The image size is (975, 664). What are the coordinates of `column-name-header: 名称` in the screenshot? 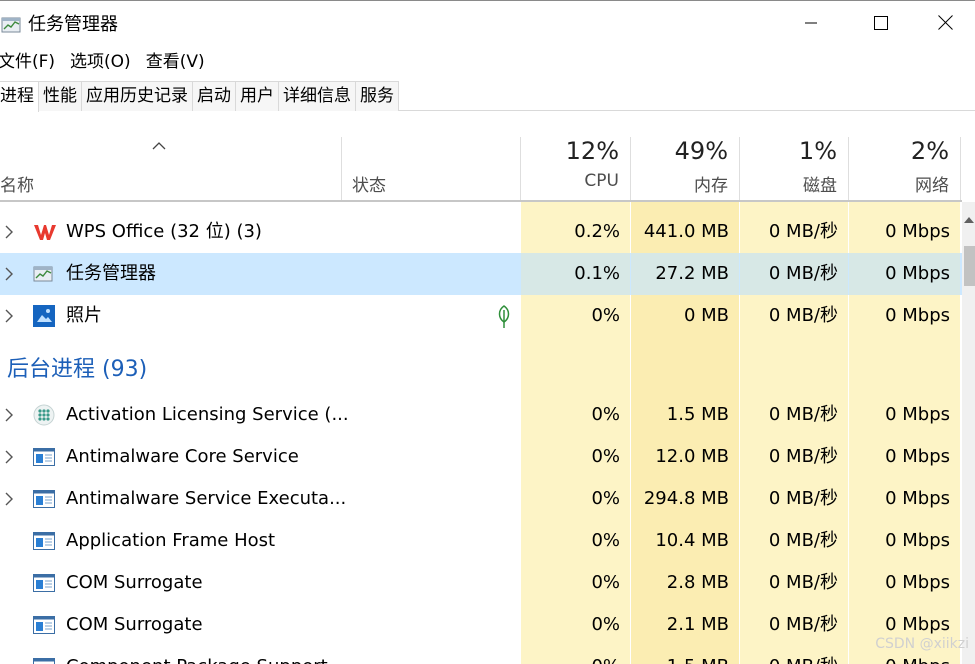 It's located at (17, 183).